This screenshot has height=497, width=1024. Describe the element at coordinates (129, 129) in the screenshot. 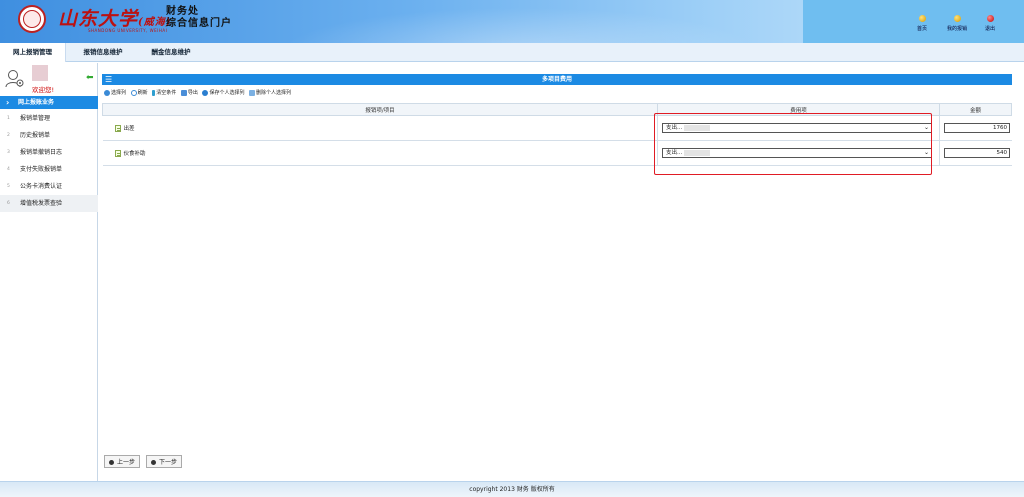

I see `item-name: 出差` at that location.